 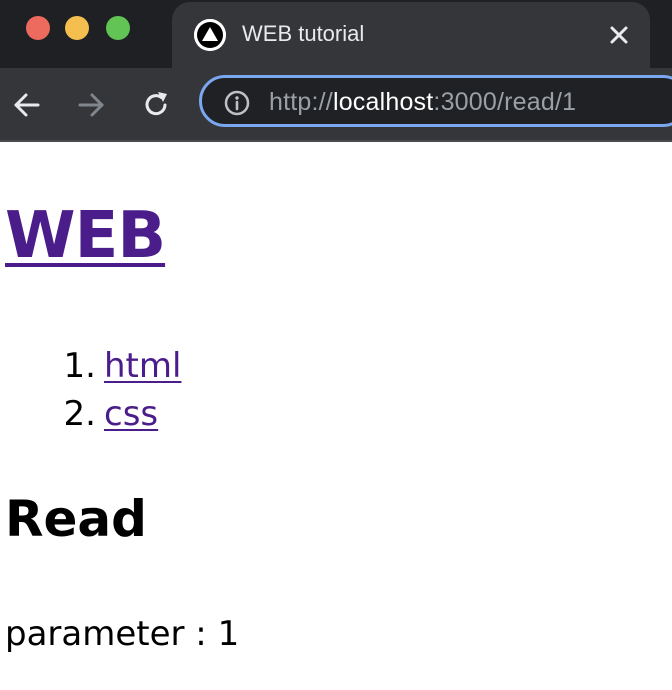 What do you see at coordinates (619, 35) in the screenshot?
I see `close-icon` at bounding box center [619, 35].